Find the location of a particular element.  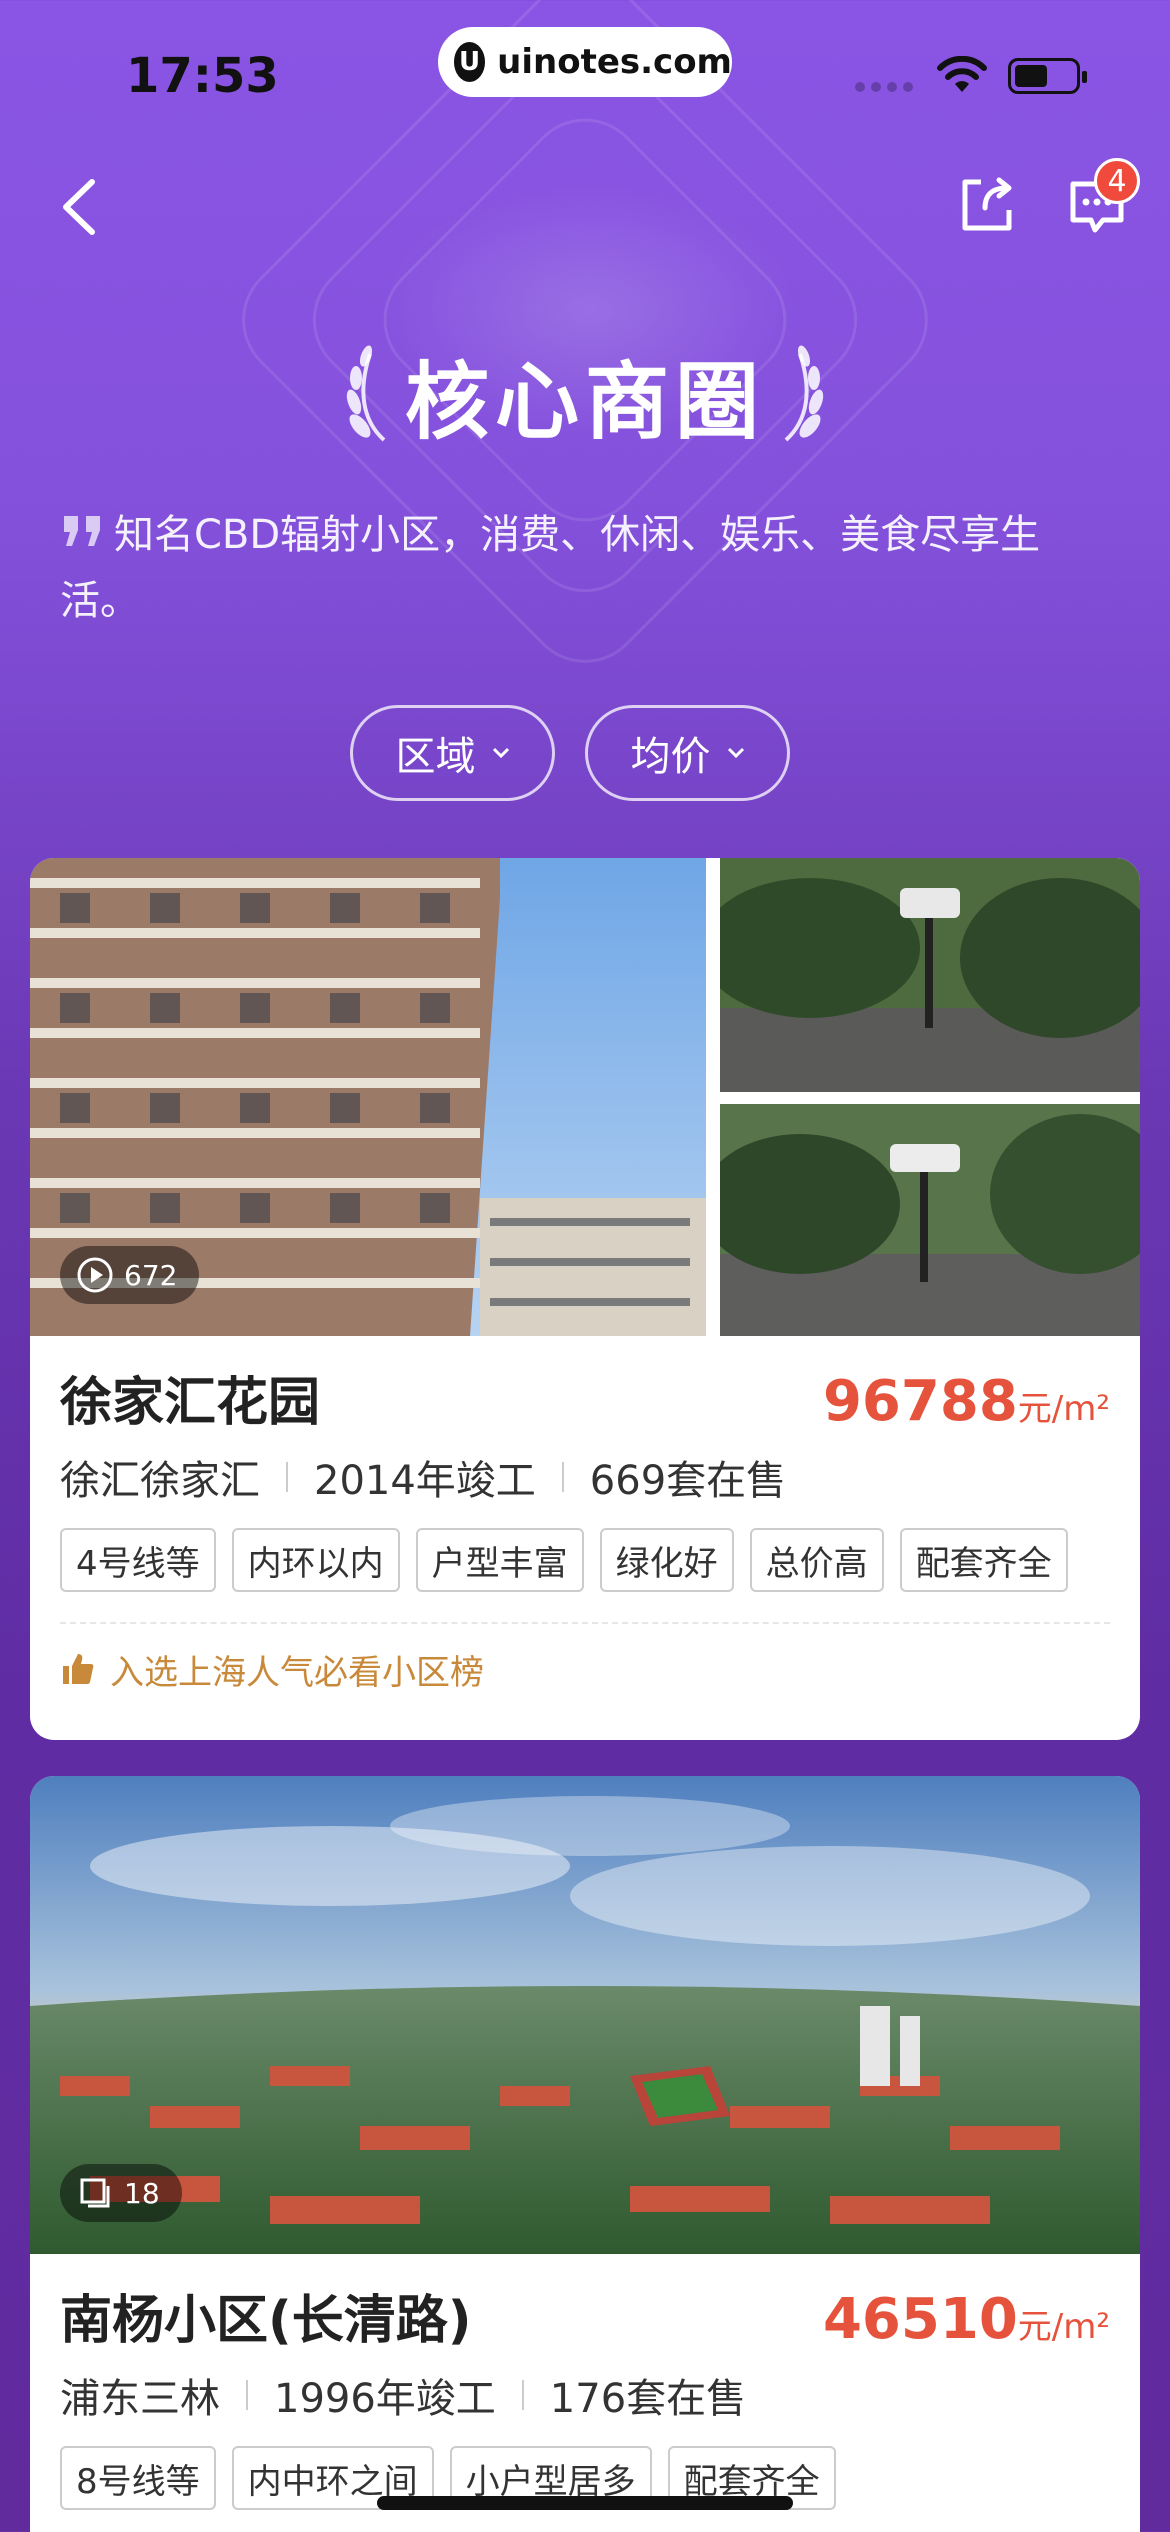

listing-on-sale: 176套在售 is located at coordinates (648, 2399).